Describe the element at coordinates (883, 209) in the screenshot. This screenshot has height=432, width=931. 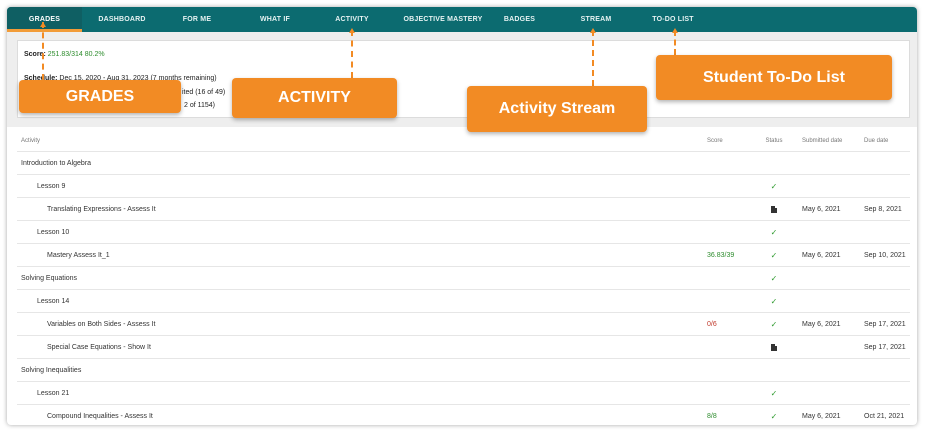
I see `due-date-cell: Sep 8, 2021` at that location.